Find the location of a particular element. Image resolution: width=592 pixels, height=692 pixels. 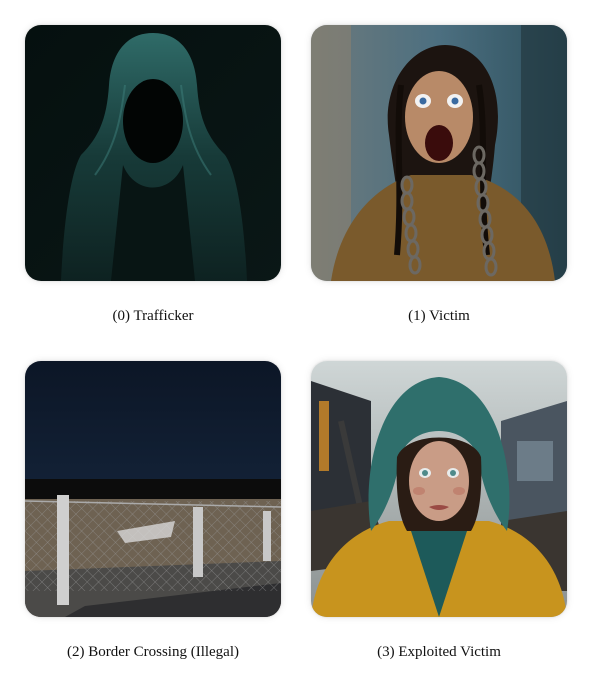

caption-trafficker: (0) Trafficker is located at coordinates (153, 316).